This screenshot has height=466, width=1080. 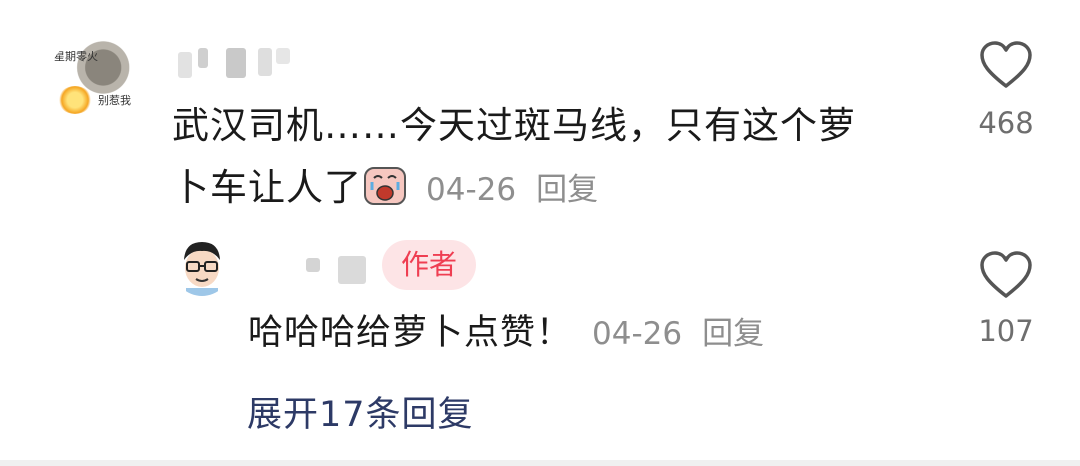 What do you see at coordinates (267, 187) in the screenshot?
I see `comment-line-2-text: 卜车让人了` at bounding box center [267, 187].